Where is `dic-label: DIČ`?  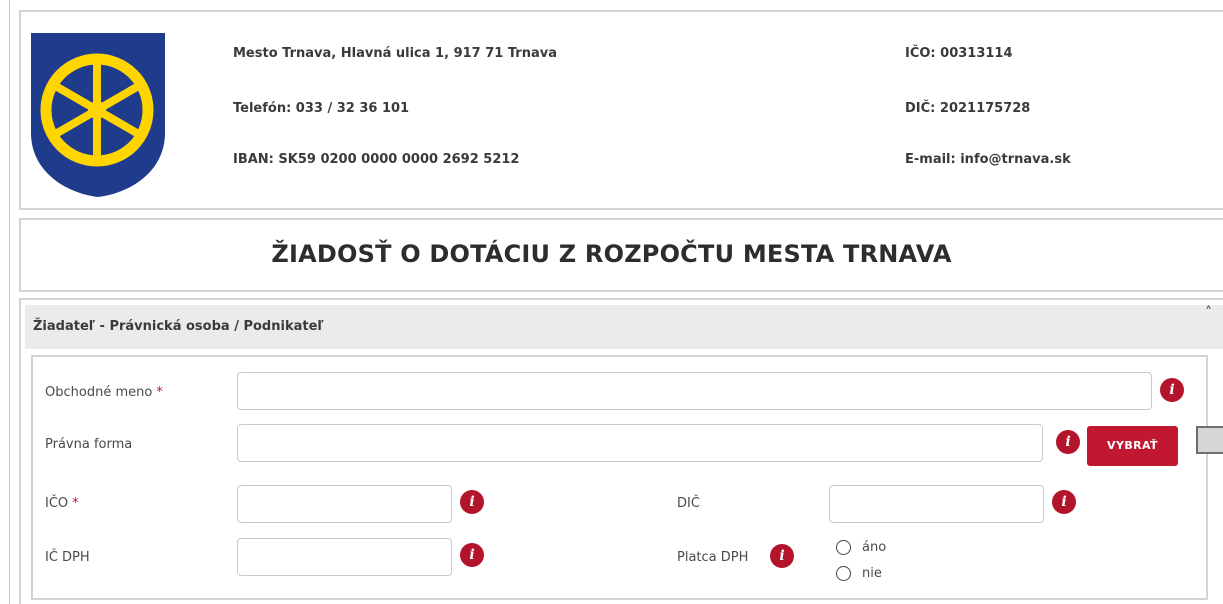 dic-label: DIČ is located at coordinates (688, 503).